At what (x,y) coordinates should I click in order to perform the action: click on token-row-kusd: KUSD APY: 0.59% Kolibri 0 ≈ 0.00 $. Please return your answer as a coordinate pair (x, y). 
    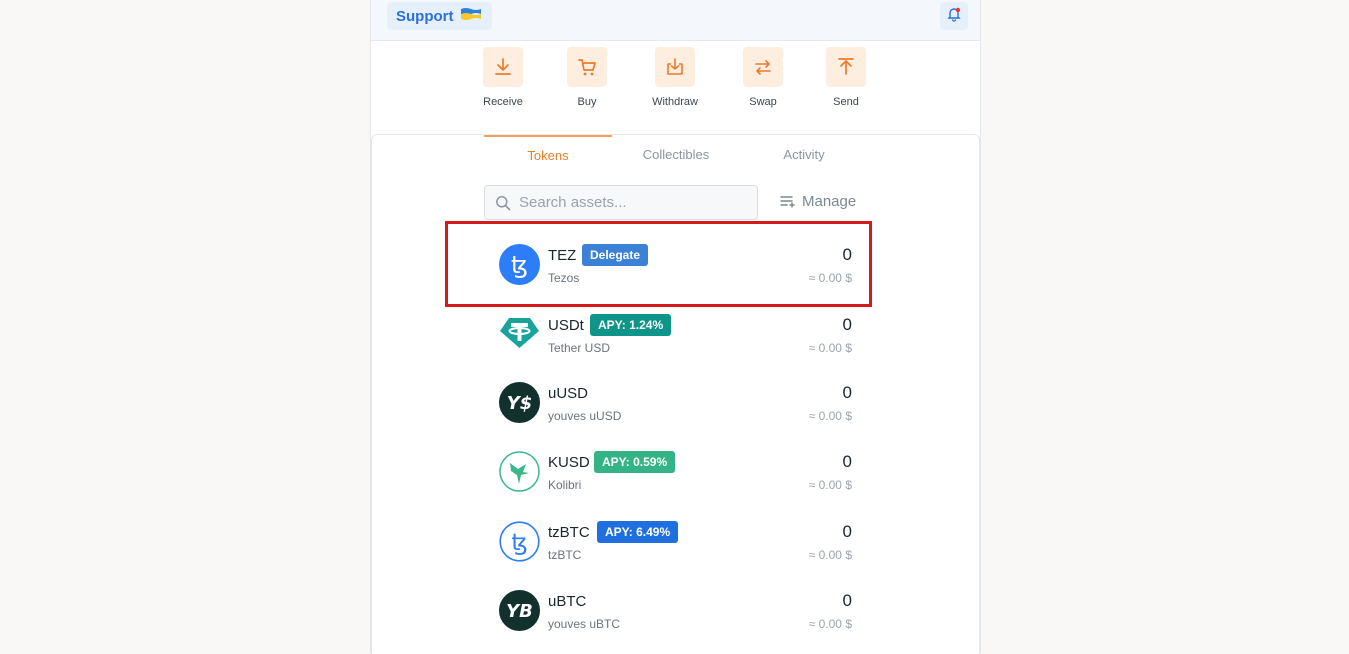
    Looking at the image, I should click on (675, 471).